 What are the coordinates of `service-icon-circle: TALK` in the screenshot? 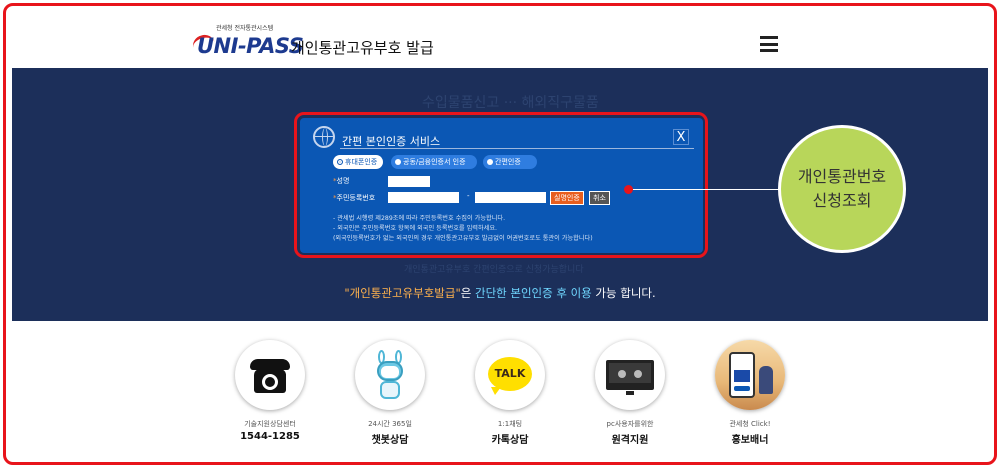 It's located at (510, 375).